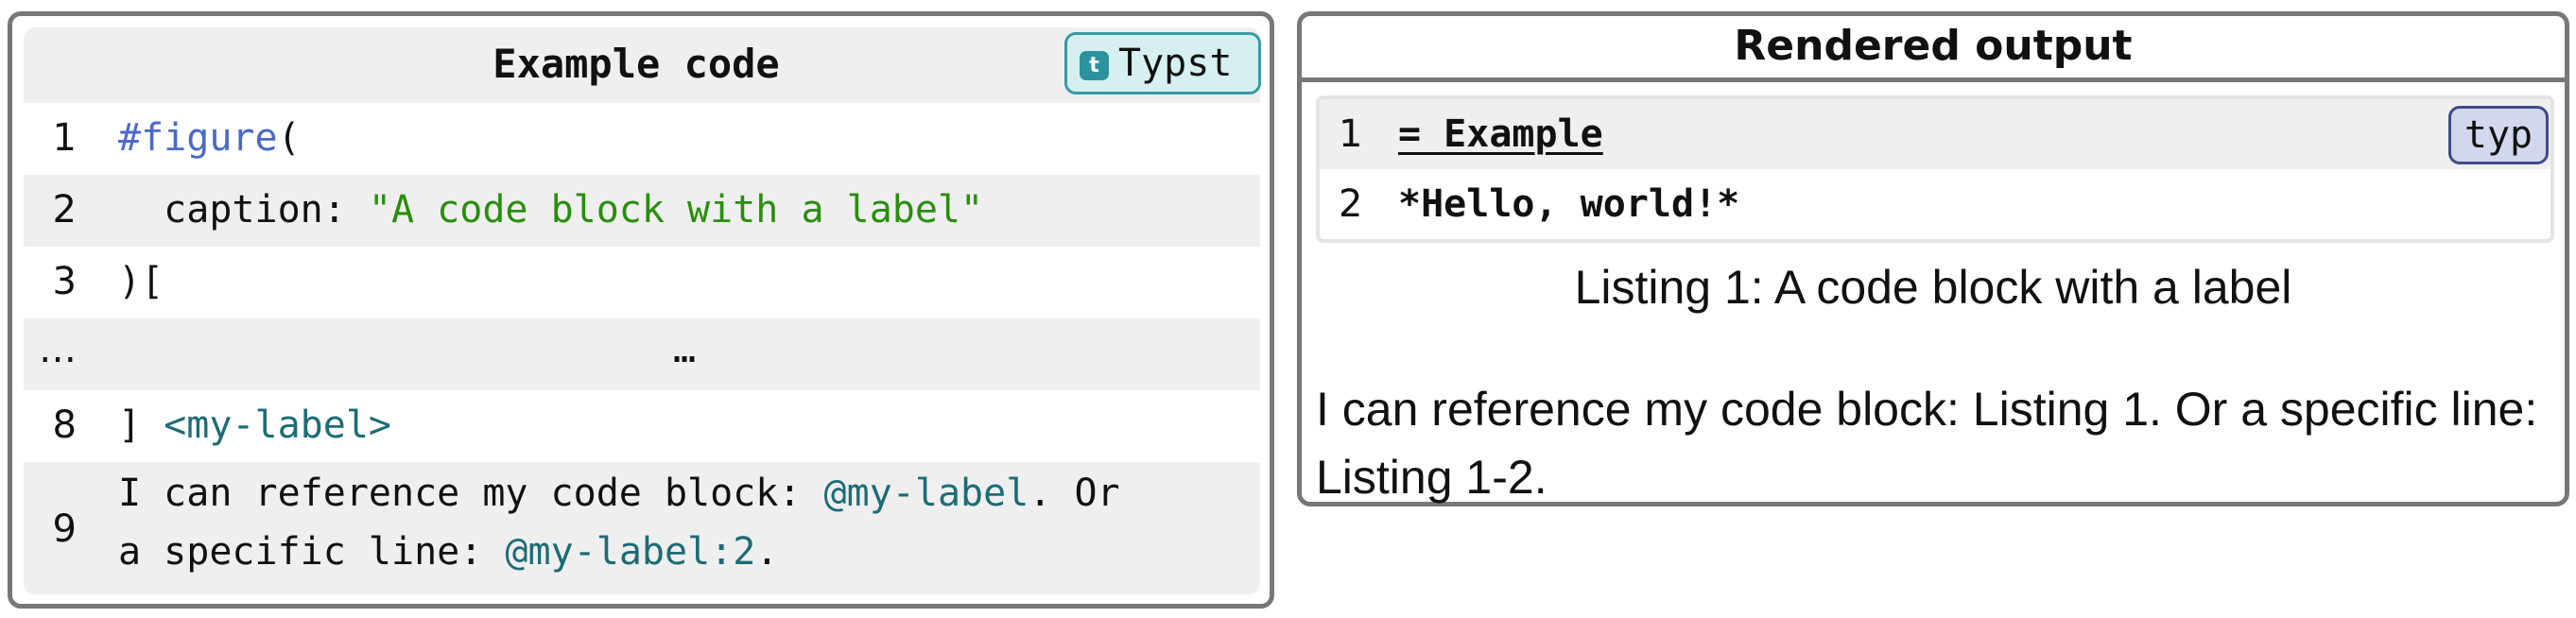 This screenshot has width=2576, height=618. I want to click on code-text: #figure(, so click(209, 138).